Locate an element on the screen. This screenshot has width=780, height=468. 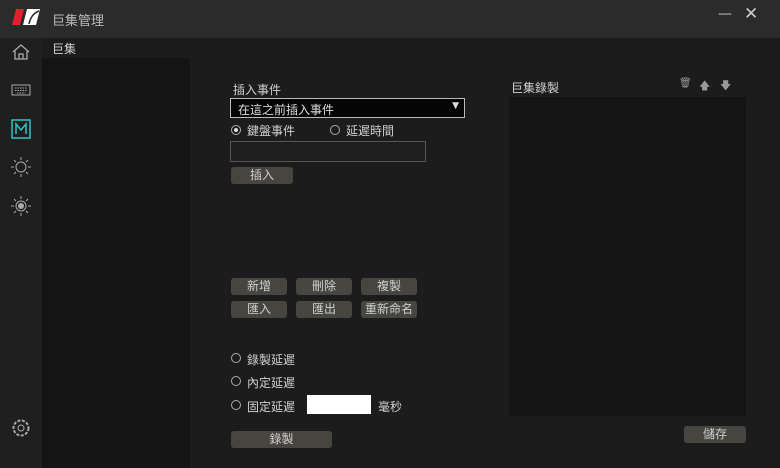
fixed-delay-input is located at coordinates (339, 404).